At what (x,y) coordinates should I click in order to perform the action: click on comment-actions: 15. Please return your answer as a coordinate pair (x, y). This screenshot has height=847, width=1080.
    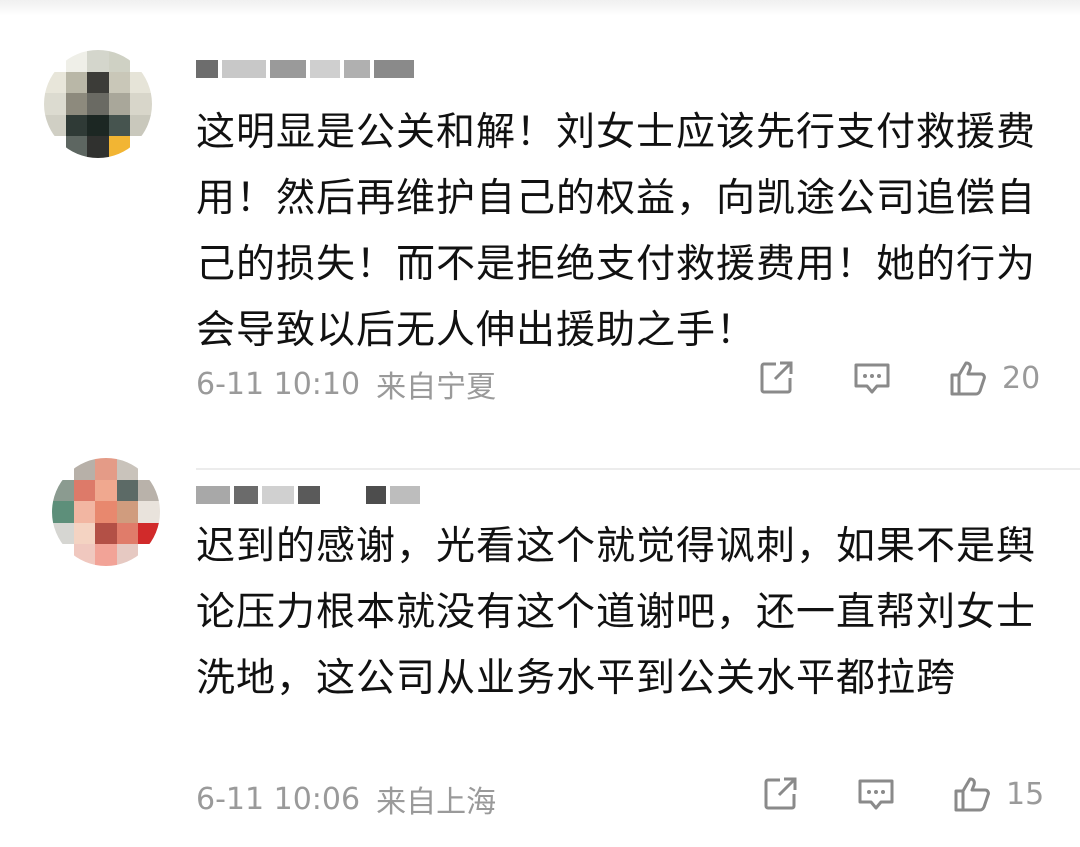
    Looking at the image, I should click on (902, 794).